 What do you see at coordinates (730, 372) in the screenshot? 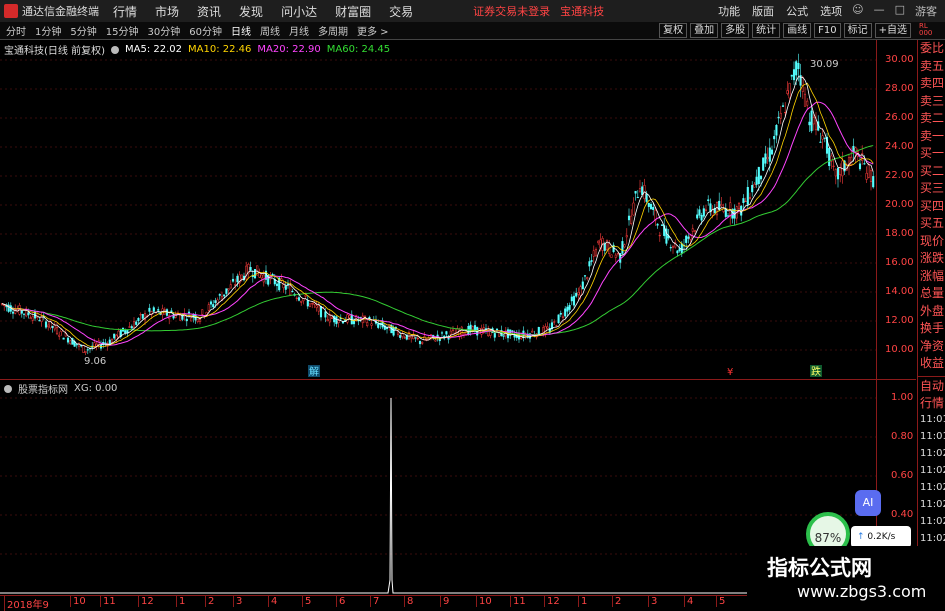
I see `dividend-marker: ¥` at bounding box center [730, 372].